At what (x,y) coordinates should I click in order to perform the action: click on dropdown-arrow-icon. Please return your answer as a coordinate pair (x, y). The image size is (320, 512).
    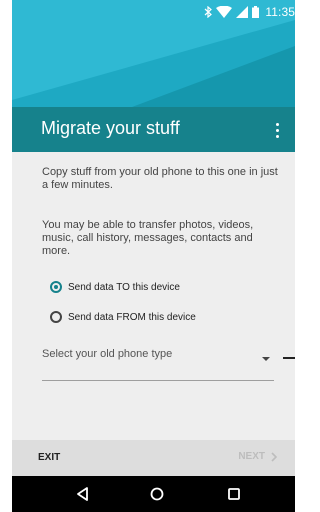
    Looking at the image, I should click on (266, 359).